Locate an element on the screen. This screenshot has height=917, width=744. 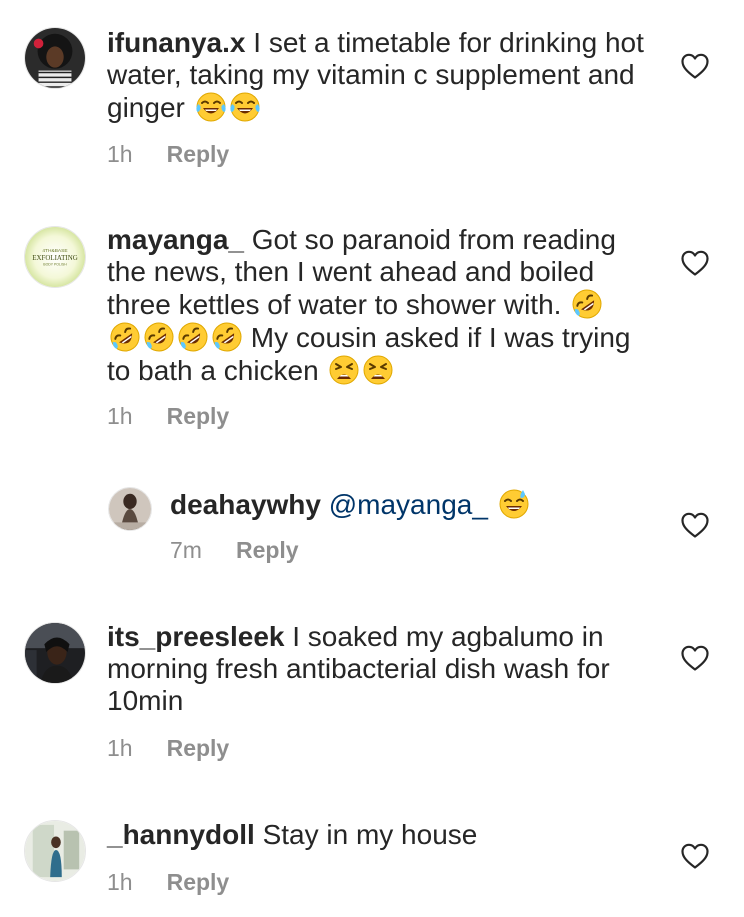
comment-meta: 7m Reply is located at coordinates (234, 550).